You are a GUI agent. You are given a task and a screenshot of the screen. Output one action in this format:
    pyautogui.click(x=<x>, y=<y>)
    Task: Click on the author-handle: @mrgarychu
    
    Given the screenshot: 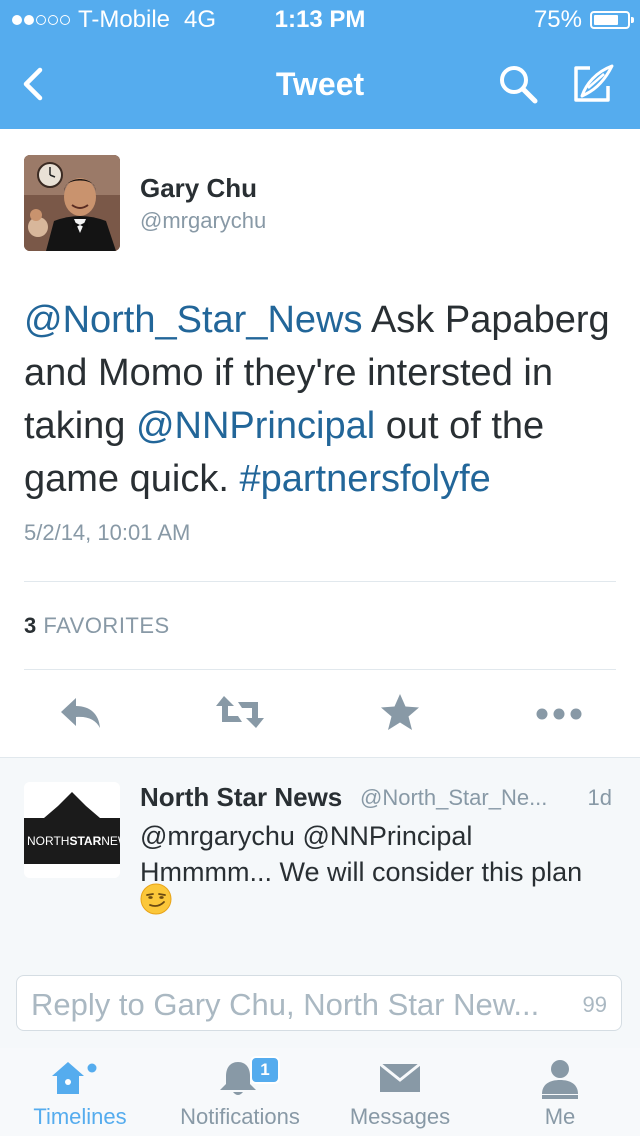 What is the action you would take?
    pyautogui.click(x=203, y=221)
    